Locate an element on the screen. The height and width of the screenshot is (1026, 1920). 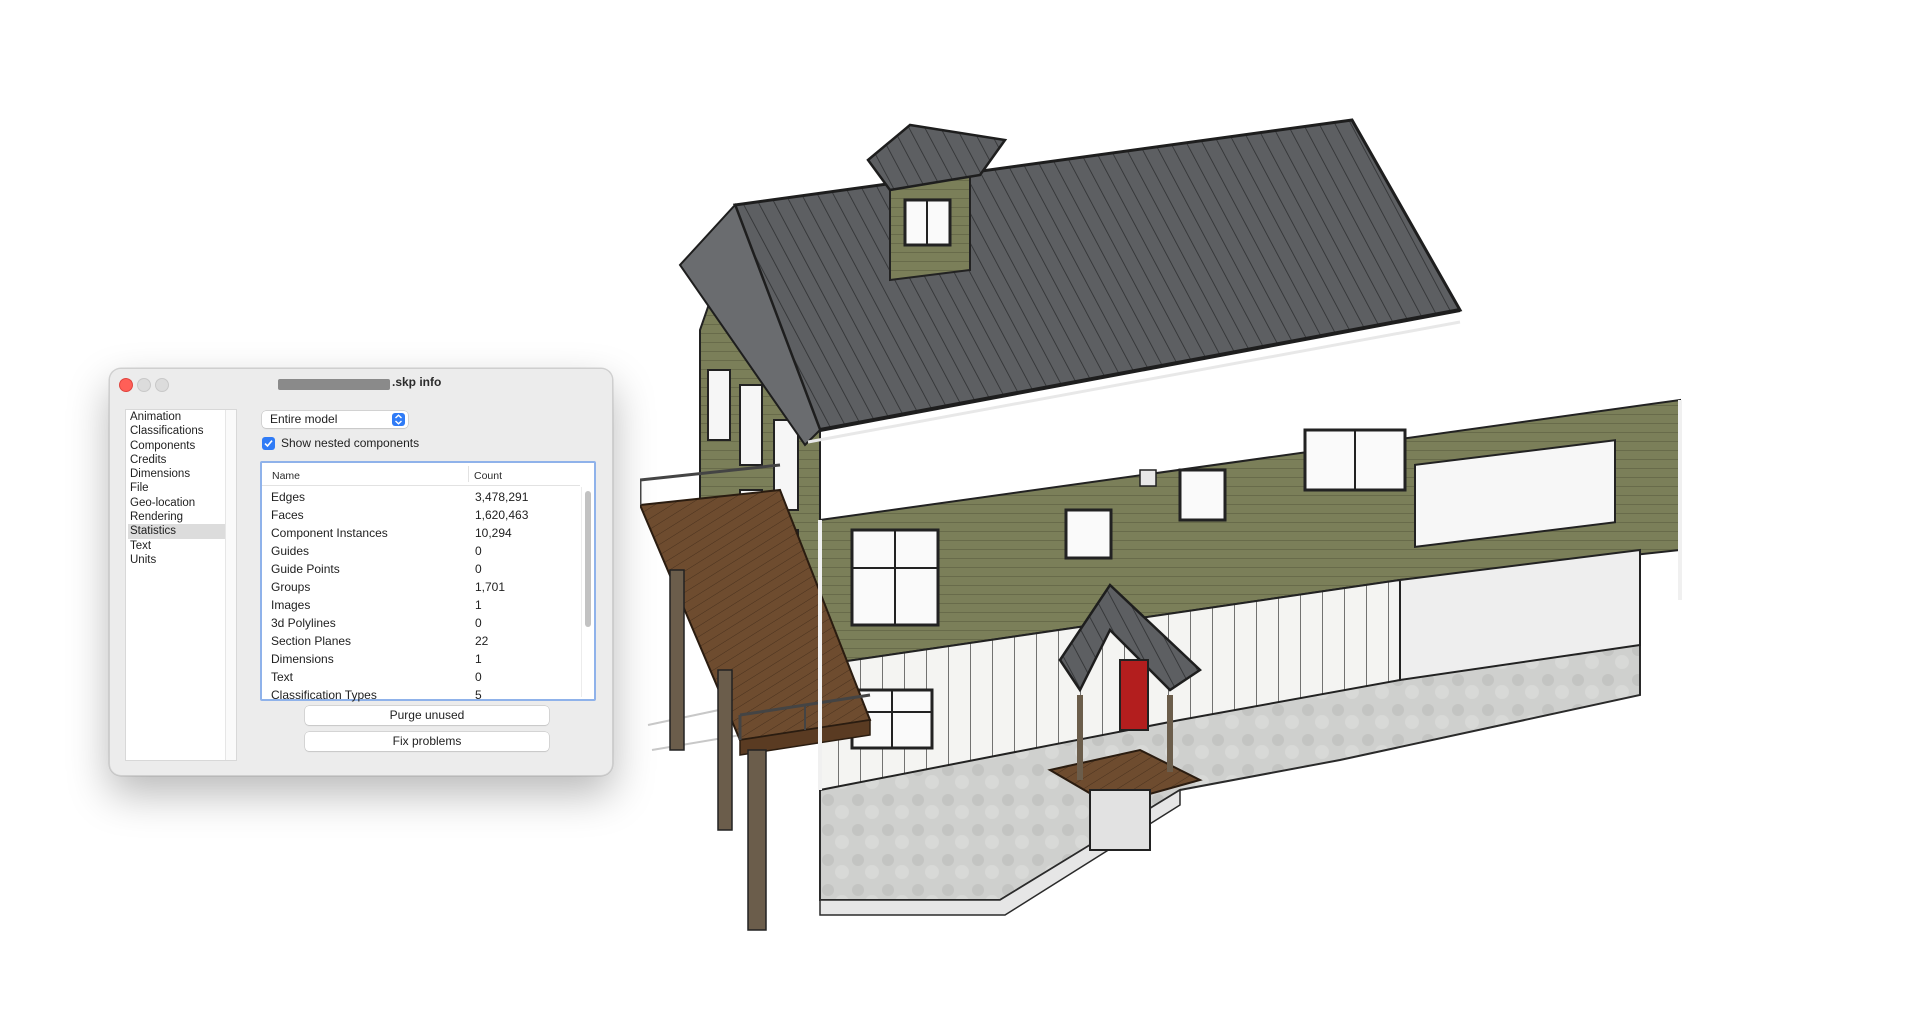
sidebar-item-credits: Credits is located at coordinates (178, 460).